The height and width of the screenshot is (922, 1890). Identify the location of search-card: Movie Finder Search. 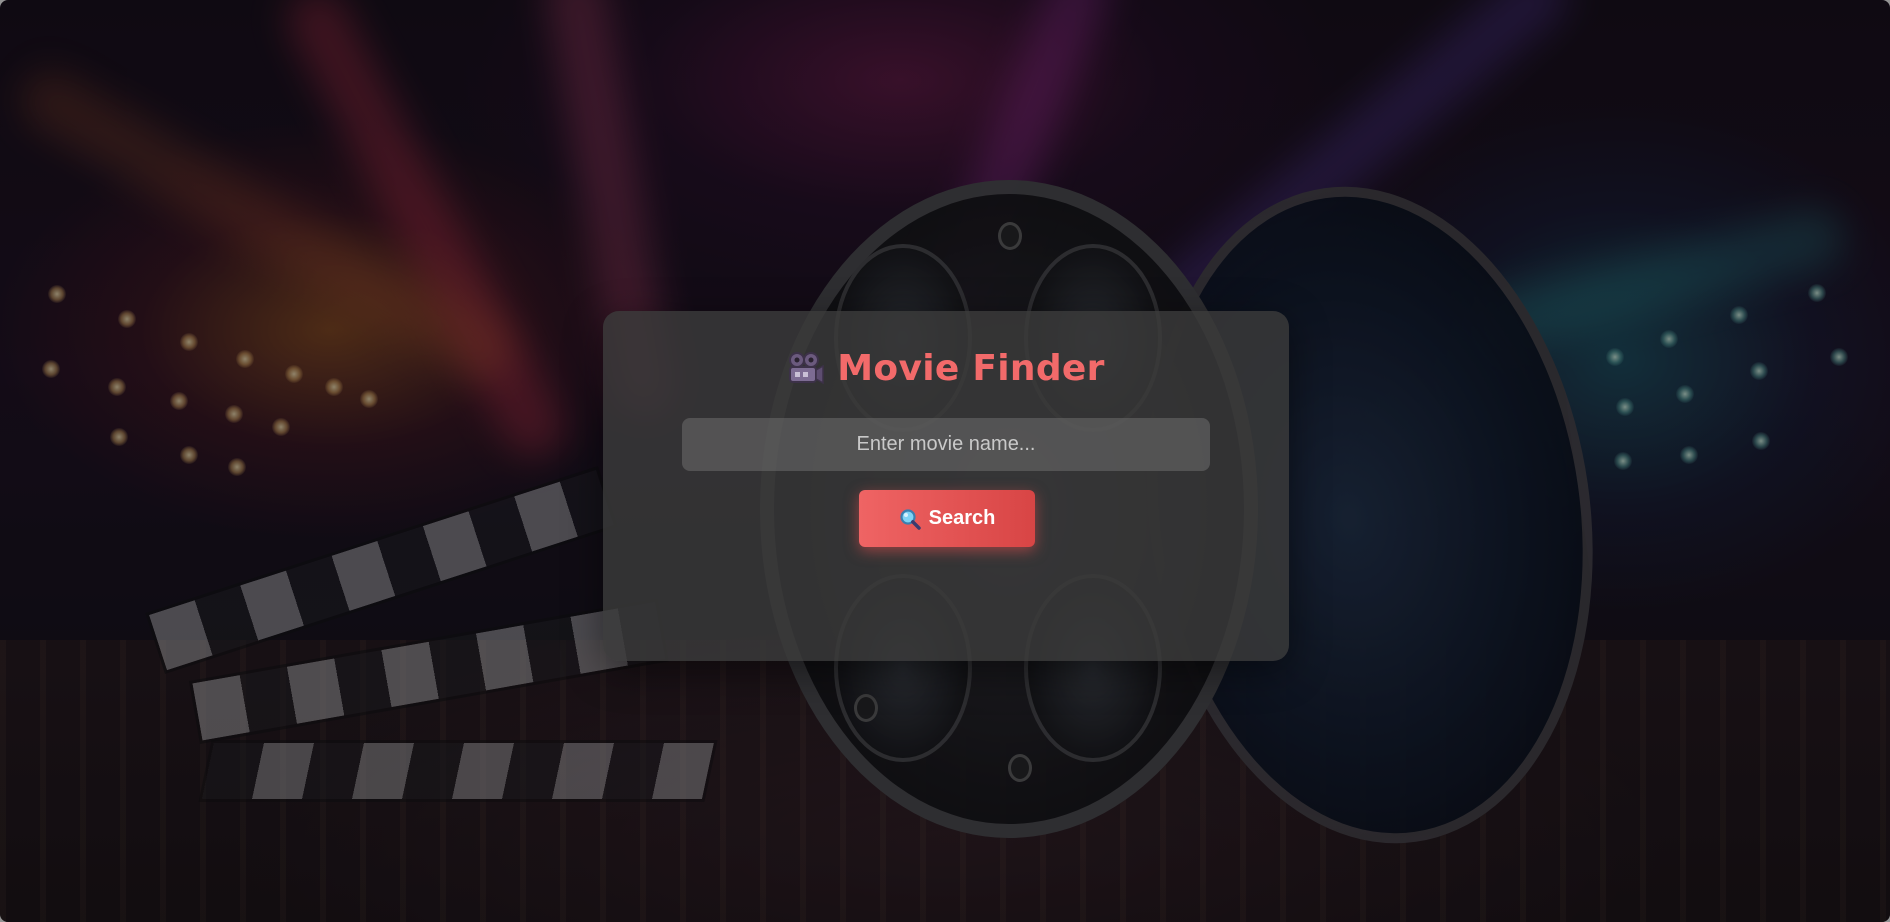
(946, 486).